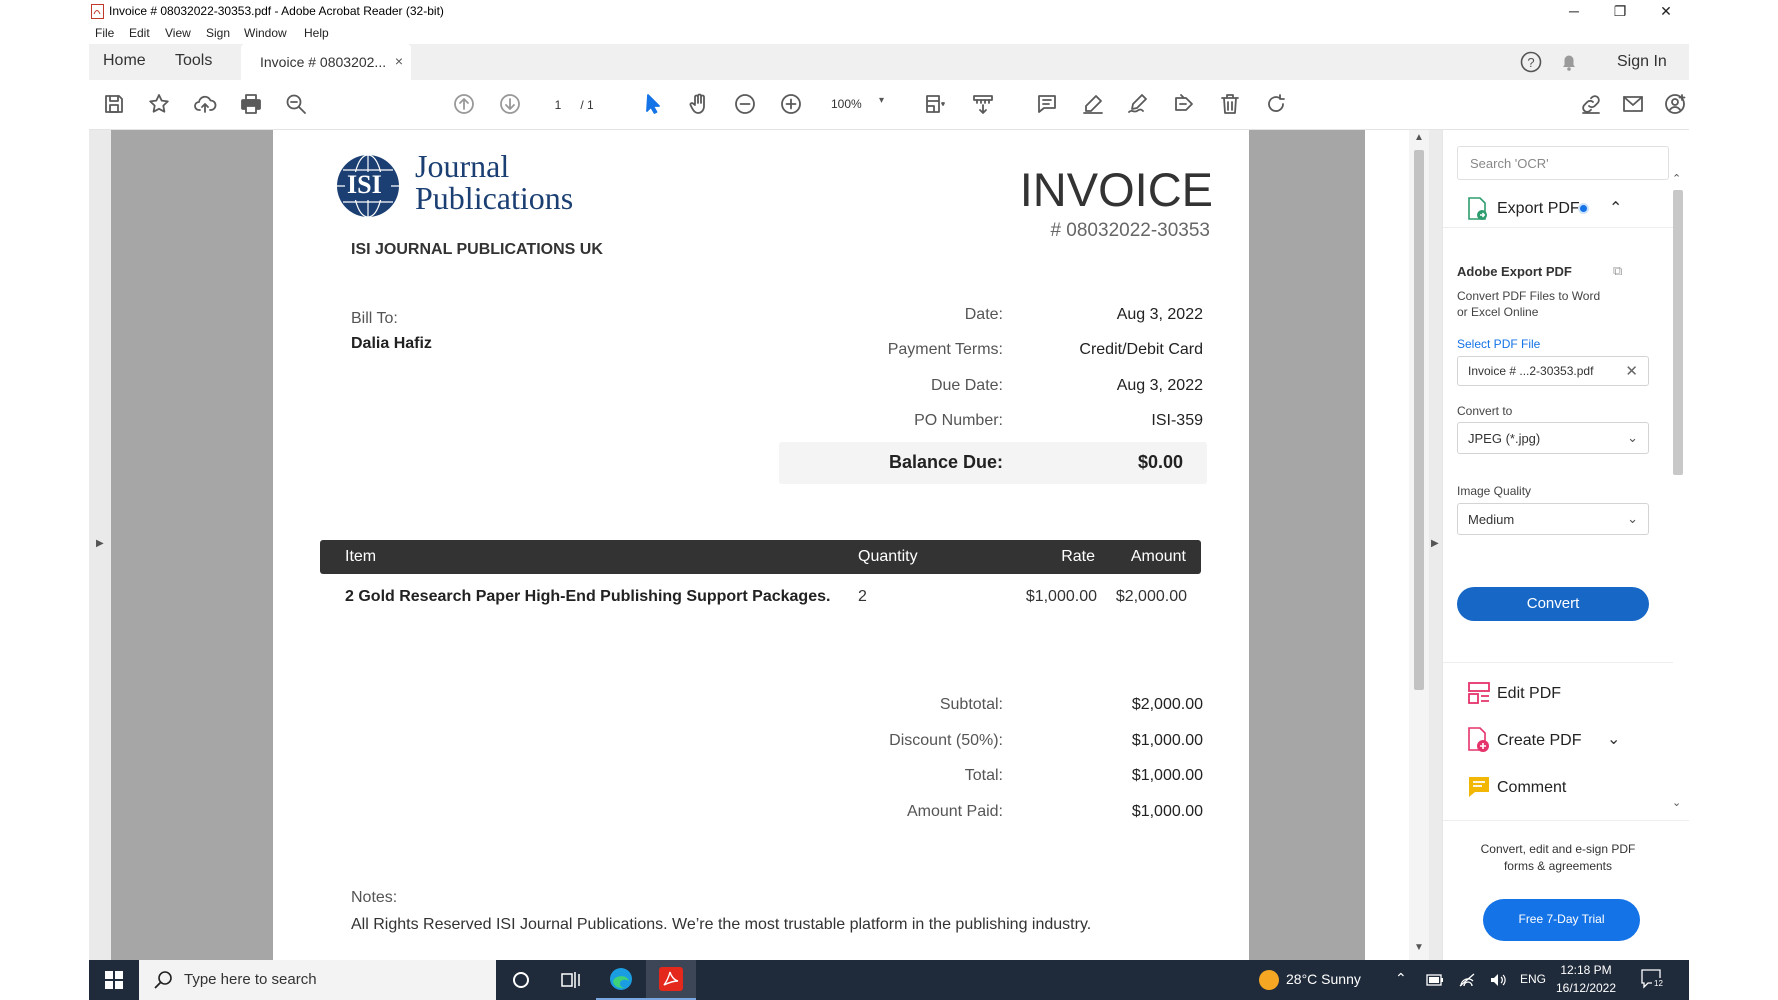 Image resolution: width=1778 pixels, height=1000 pixels. What do you see at coordinates (1586, 988) in the screenshot?
I see `clock-date: 16/12/2022` at bounding box center [1586, 988].